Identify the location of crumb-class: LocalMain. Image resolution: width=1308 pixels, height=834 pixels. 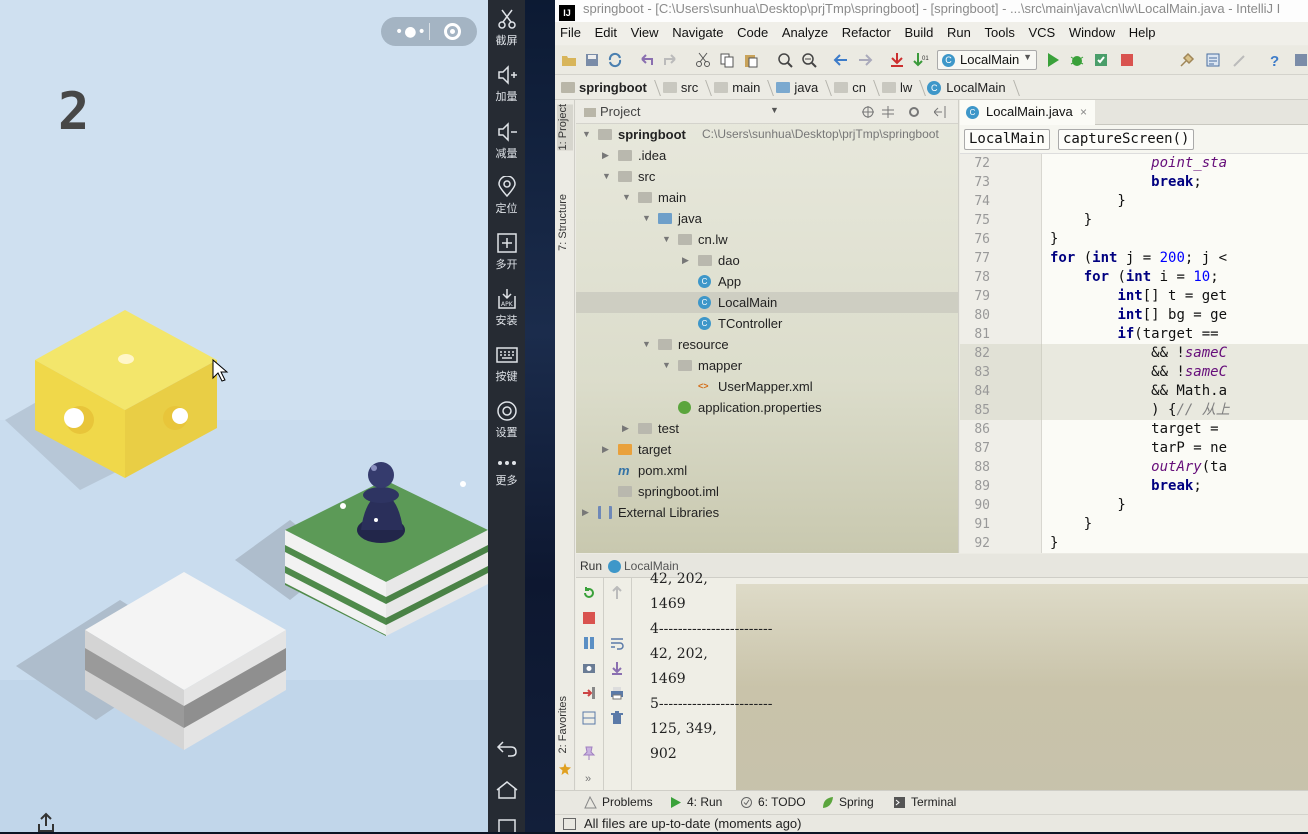
(1007, 139).